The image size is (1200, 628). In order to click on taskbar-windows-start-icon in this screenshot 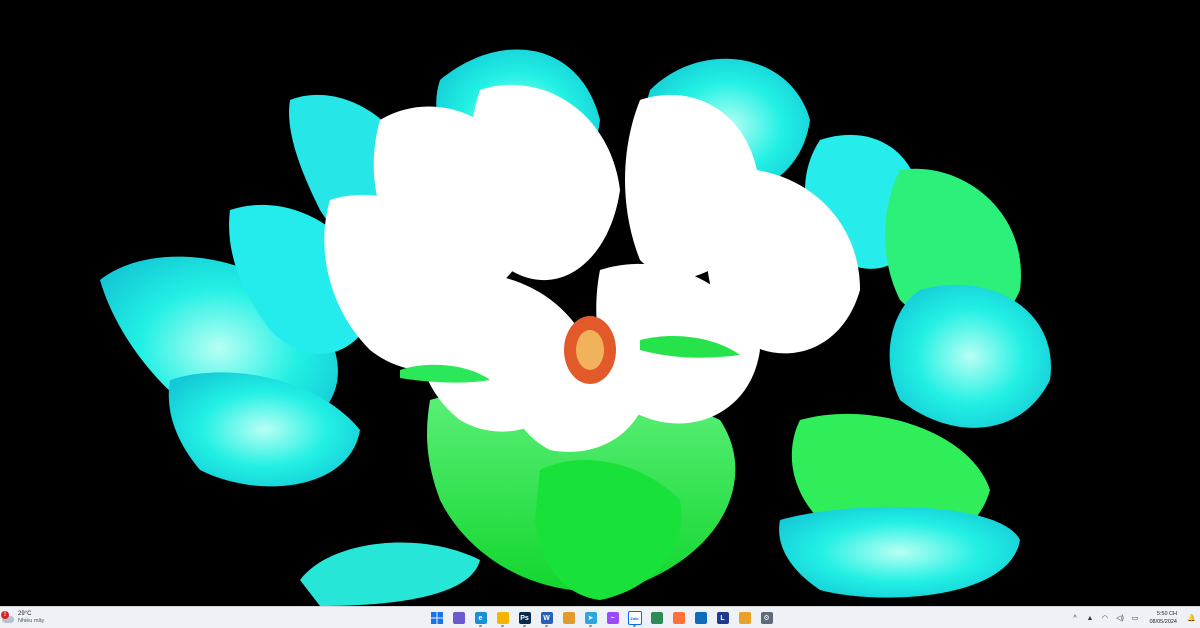, I will do `click(436, 618)`.